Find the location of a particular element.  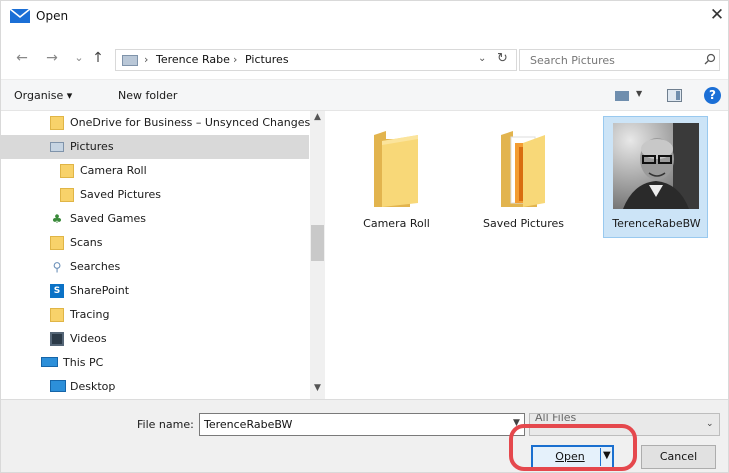

recent-locations-button: ⌄ is located at coordinates (79, 58).